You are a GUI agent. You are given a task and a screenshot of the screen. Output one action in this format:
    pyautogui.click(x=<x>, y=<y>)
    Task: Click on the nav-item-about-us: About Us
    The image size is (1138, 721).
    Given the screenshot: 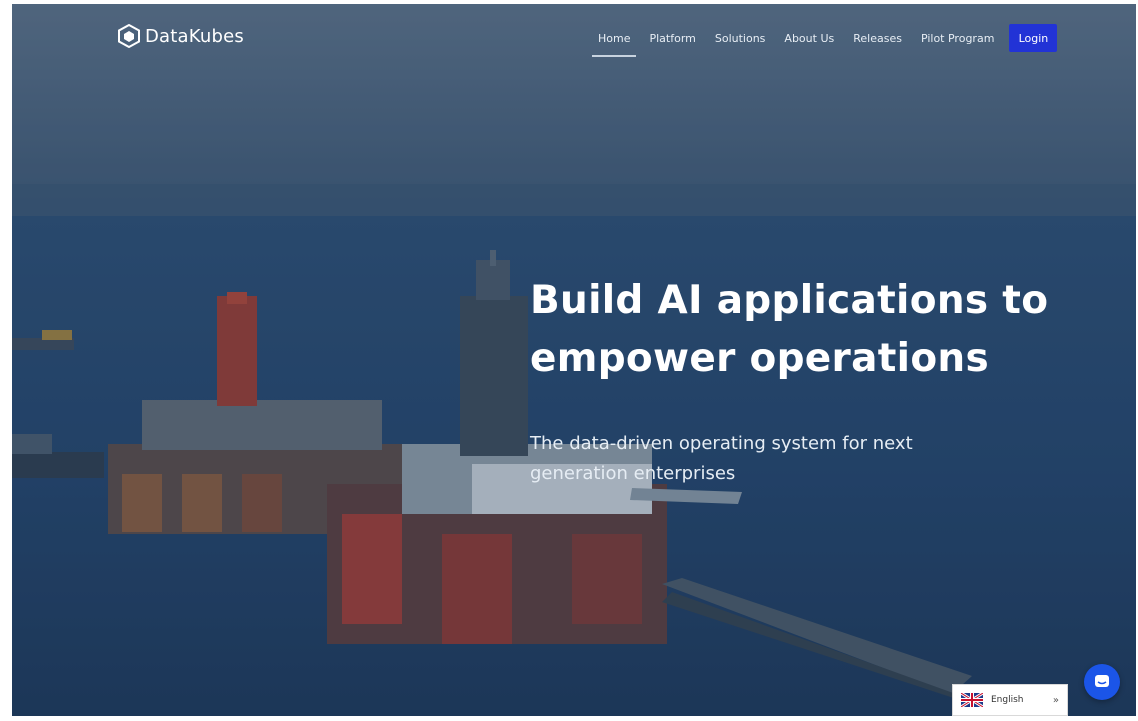 What is the action you would take?
    pyautogui.click(x=809, y=38)
    